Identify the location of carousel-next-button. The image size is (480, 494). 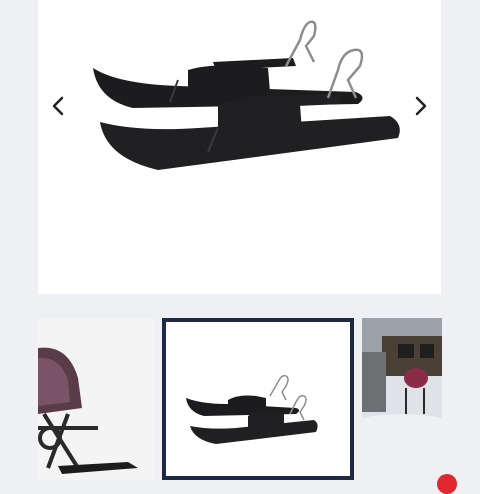
(421, 106).